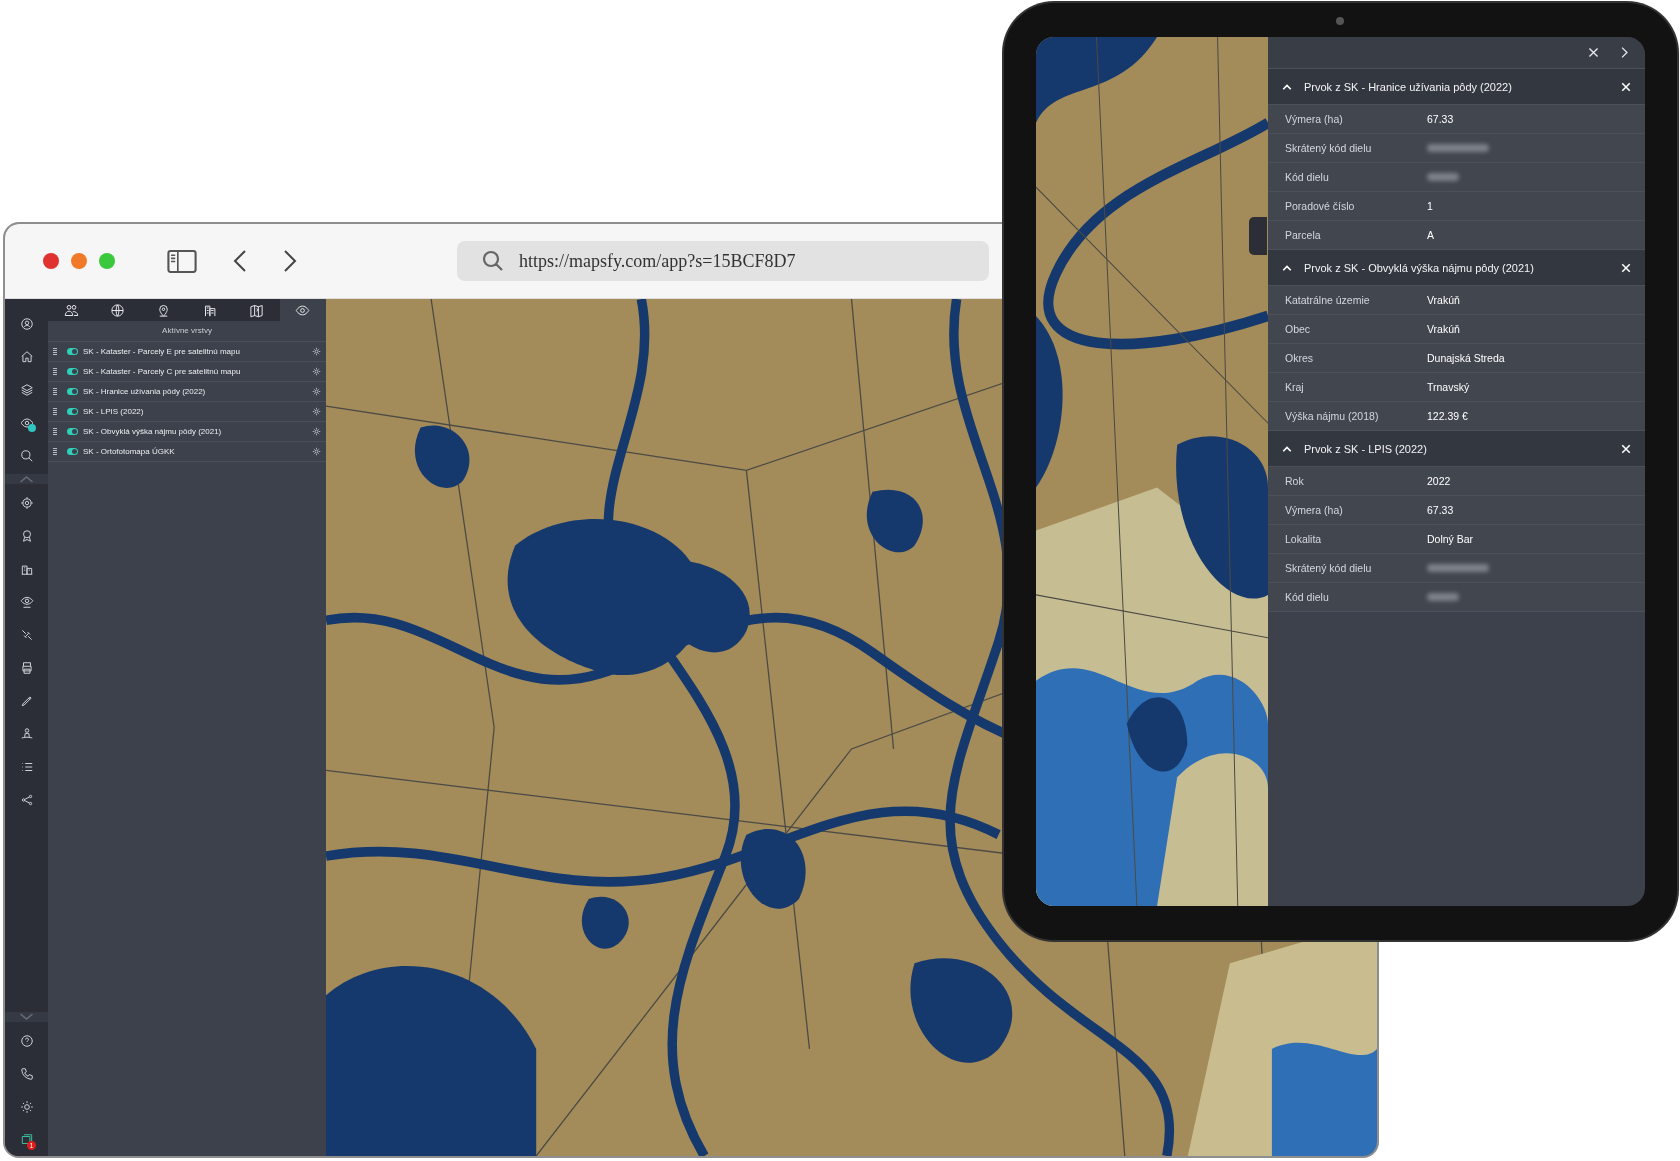 The width and height of the screenshot is (1680, 1161). What do you see at coordinates (1447, 416) in the screenshot?
I see `attribute-value: 122.39 €` at bounding box center [1447, 416].